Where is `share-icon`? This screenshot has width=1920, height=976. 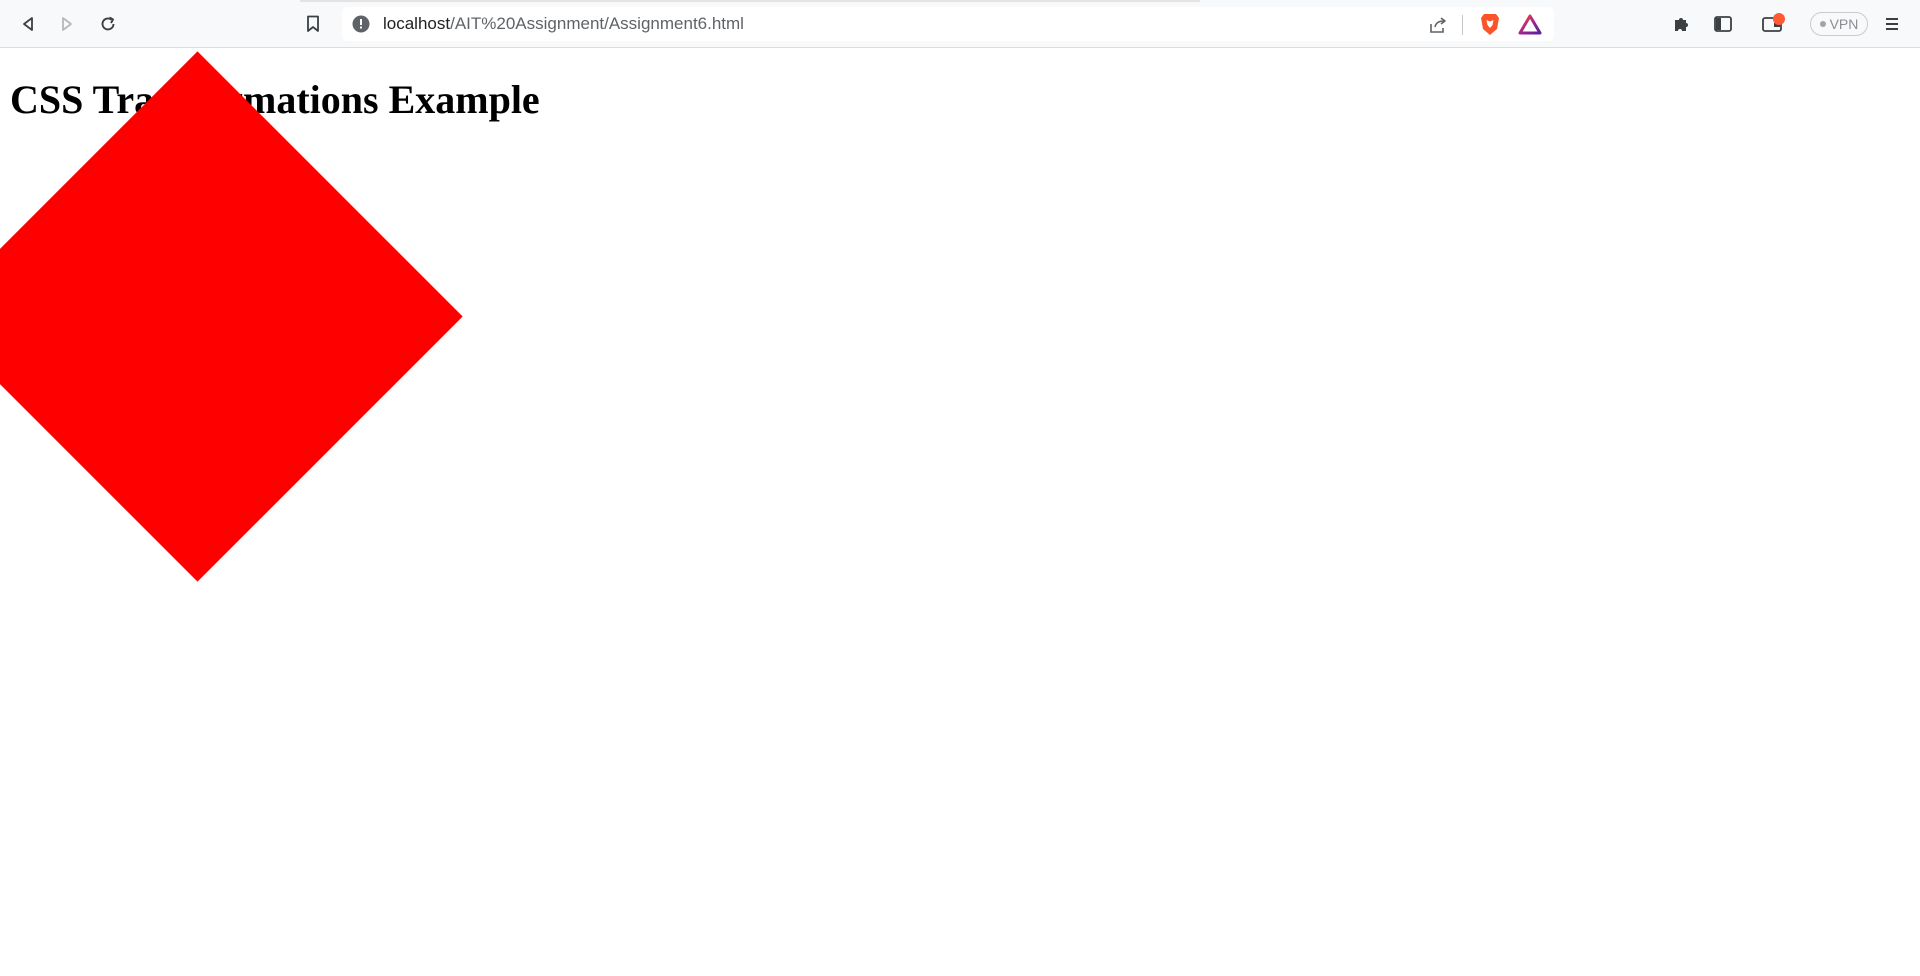
share-icon is located at coordinates (1438, 25).